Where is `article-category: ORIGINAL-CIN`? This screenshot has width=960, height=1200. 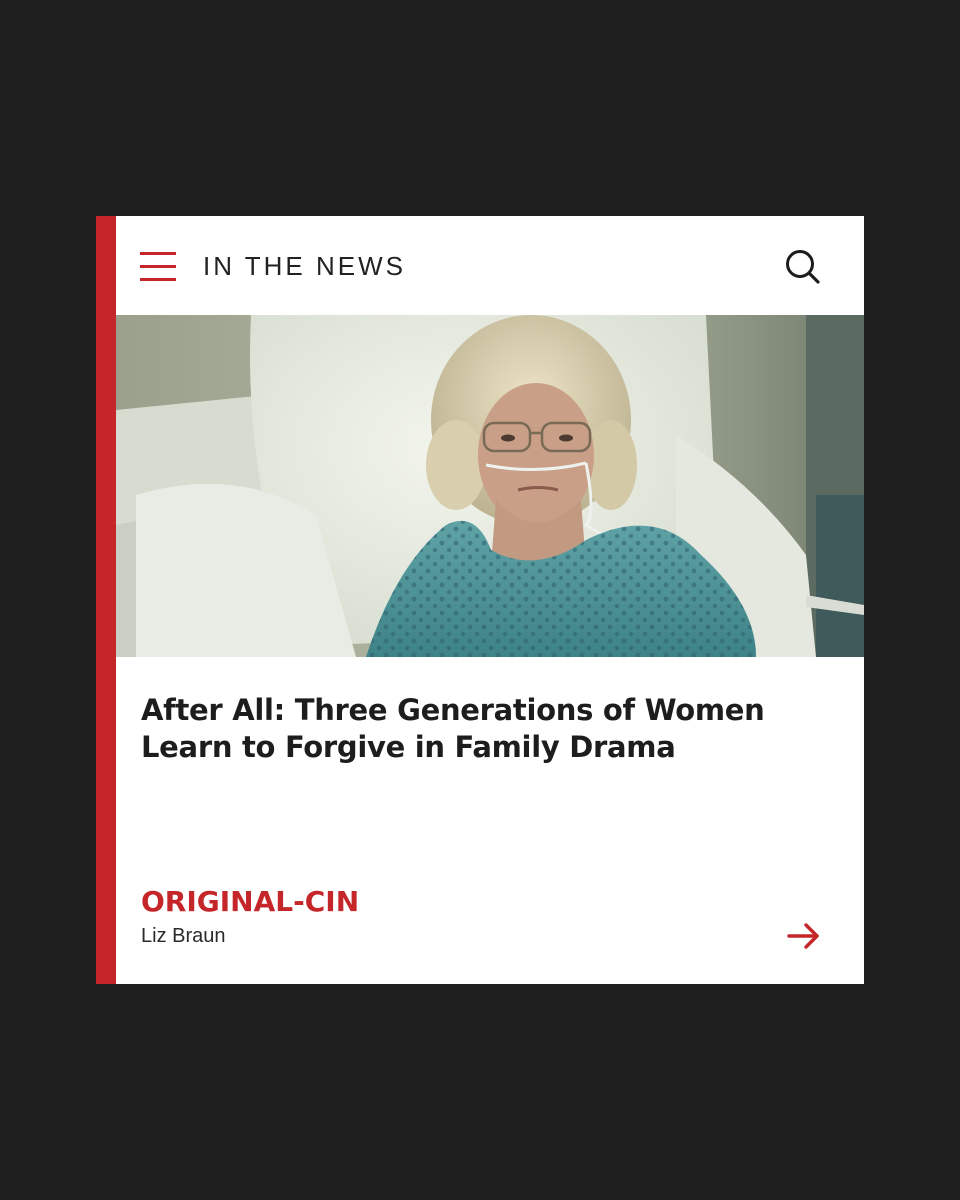
article-category: ORIGINAL-CIN is located at coordinates (250, 902).